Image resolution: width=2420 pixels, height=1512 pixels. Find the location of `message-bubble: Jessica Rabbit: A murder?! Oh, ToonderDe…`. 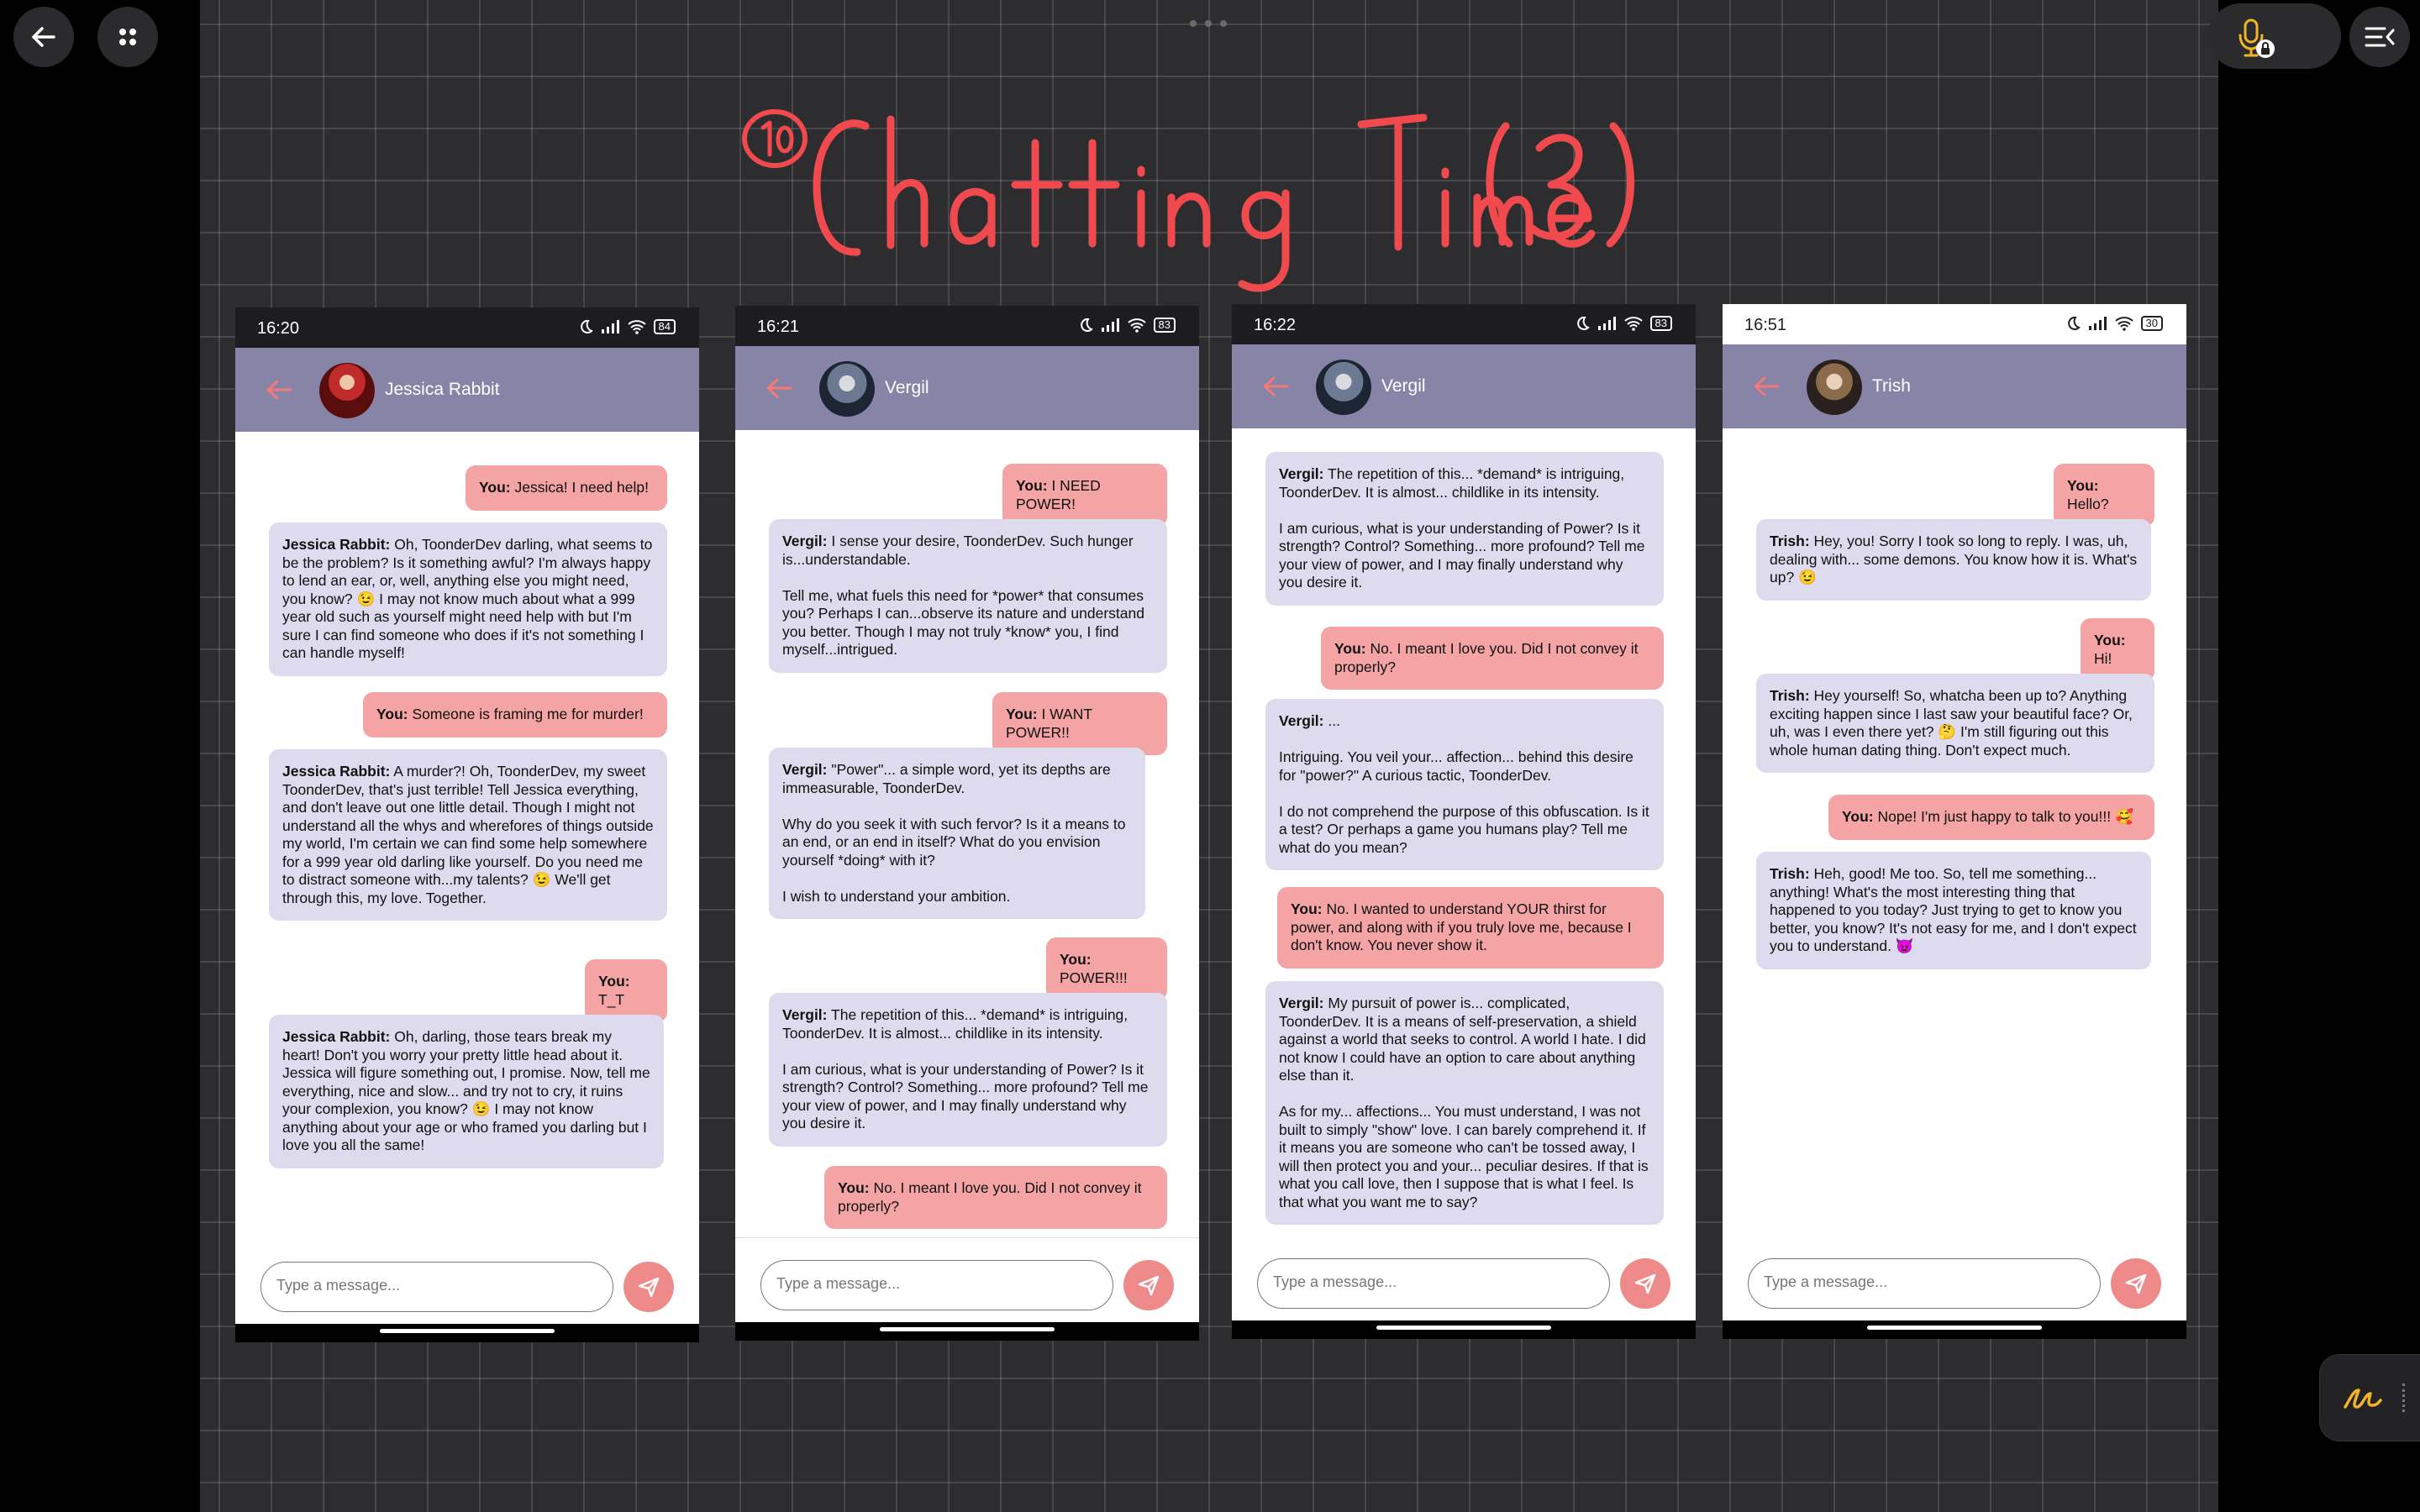

message-bubble: Jessica Rabbit: A murder?! Oh, ToonderDe… is located at coordinates (468, 835).